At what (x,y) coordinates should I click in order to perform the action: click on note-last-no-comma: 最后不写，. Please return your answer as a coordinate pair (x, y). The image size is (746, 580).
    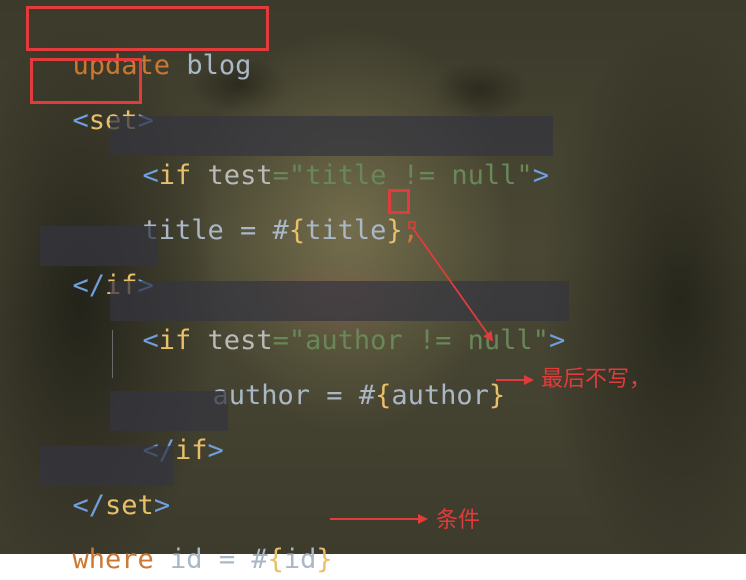
    Looking at the image, I should click on (596, 379).